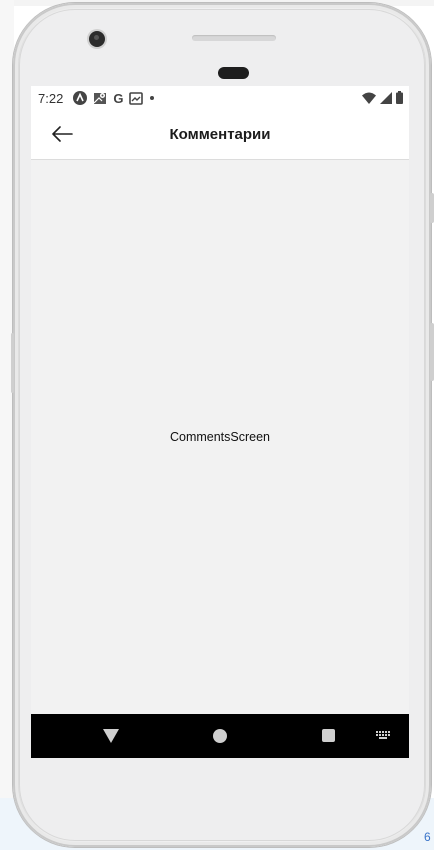 The height and width of the screenshot is (850, 434). Describe the element at coordinates (80, 98) in the screenshot. I see `a-icon` at that location.